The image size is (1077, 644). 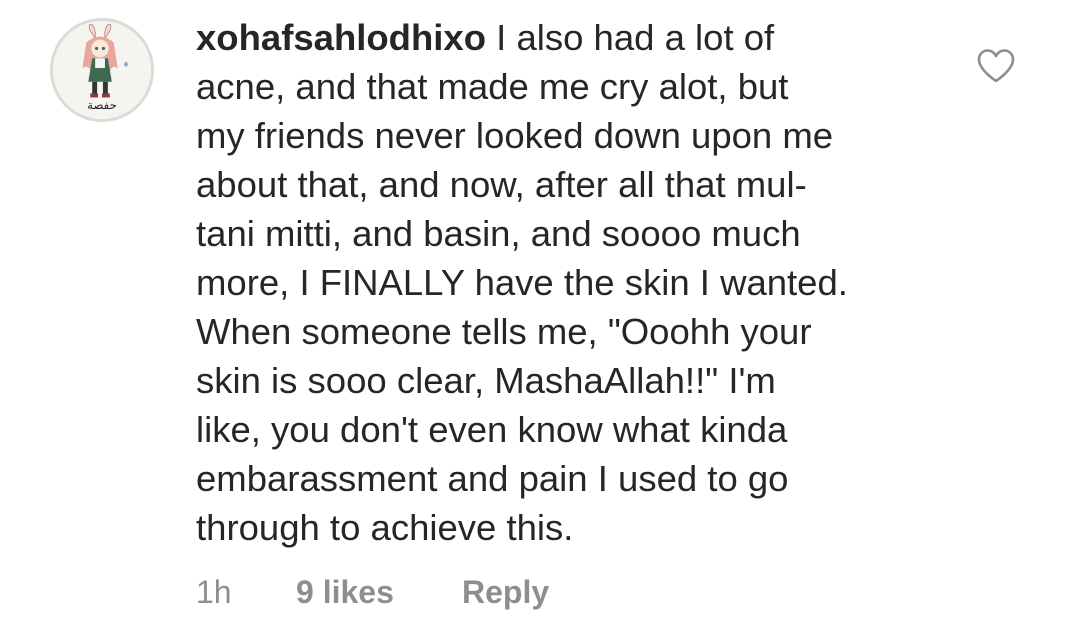 I want to click on comment-text-line: my friends never looked down upon me, so click(x=515, y=135).